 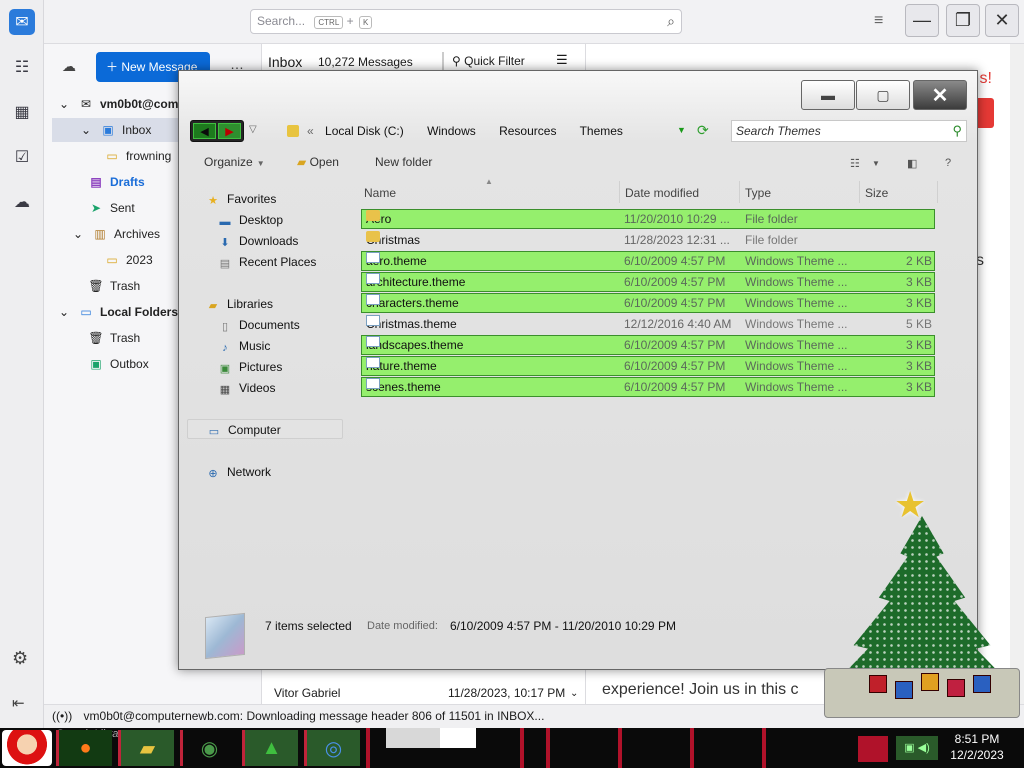 I want to click on start-button-santa-icon, so click(x=27, y=748).